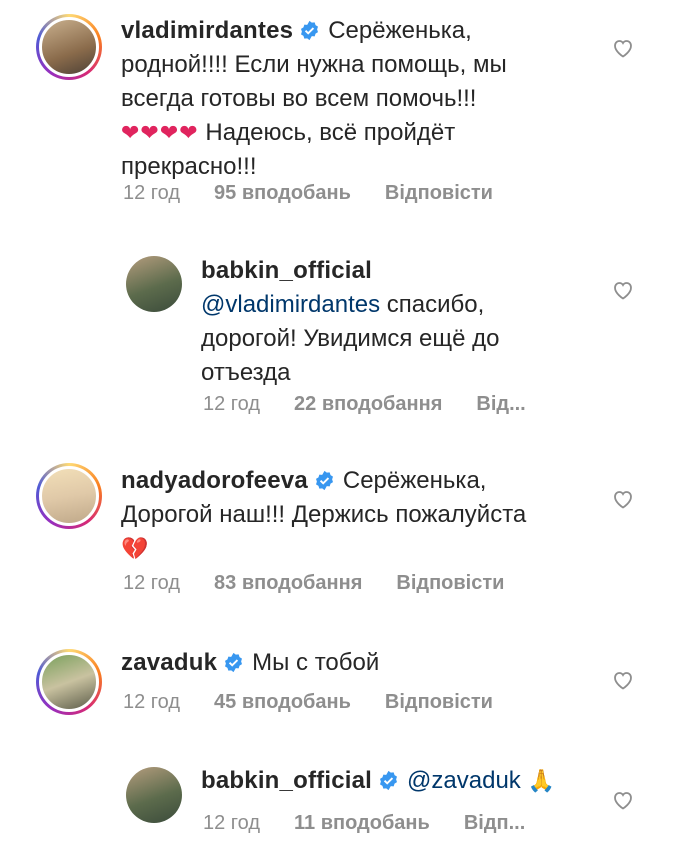 The height and width of the screenshot is (856, 675). I want to click on comment-meta: 12 год 95 вподобань Відповісти, so click(308, 193).